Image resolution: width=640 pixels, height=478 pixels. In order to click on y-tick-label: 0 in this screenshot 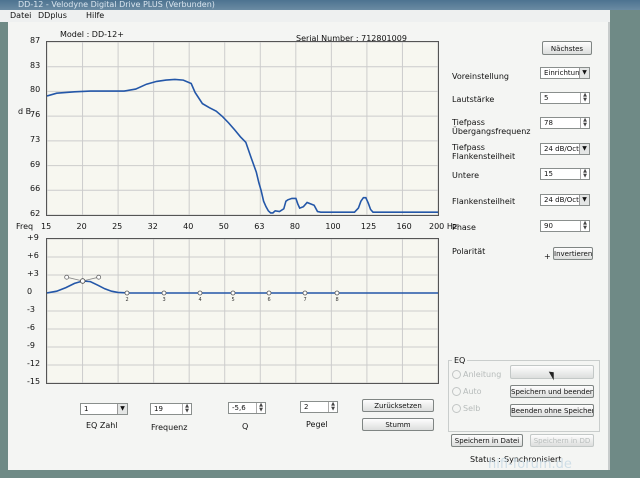, I will do `click(30, 291)`.